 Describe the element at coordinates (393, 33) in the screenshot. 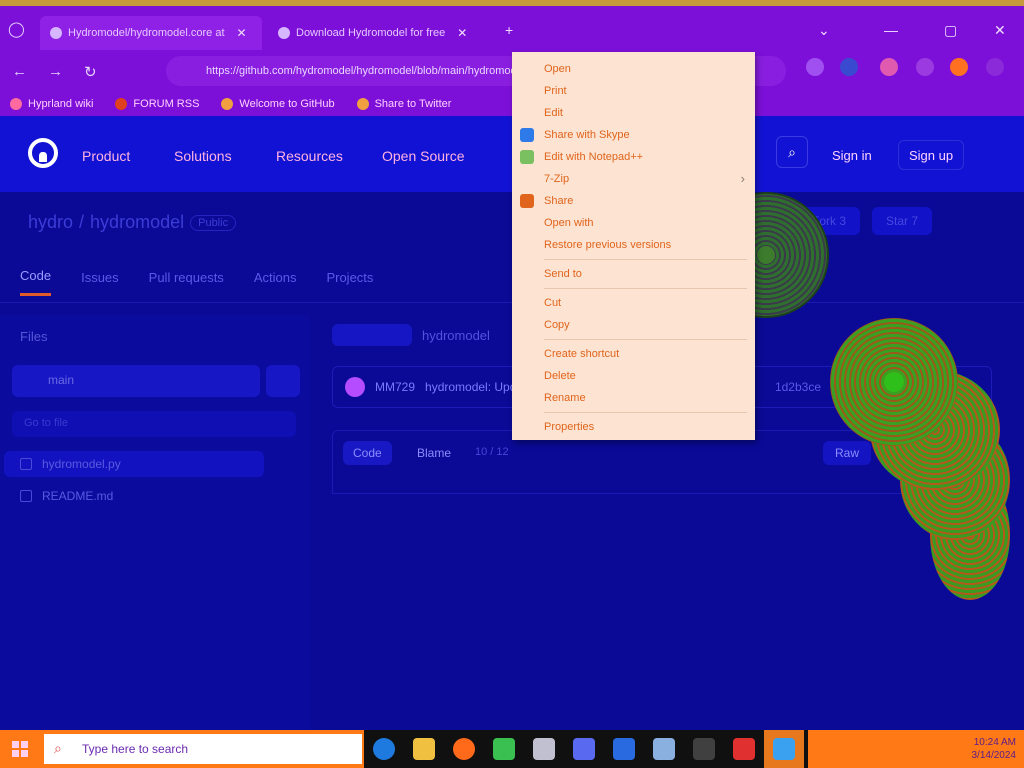

I see `browser-tab: Download Hydromodel for free ✕` at that location.